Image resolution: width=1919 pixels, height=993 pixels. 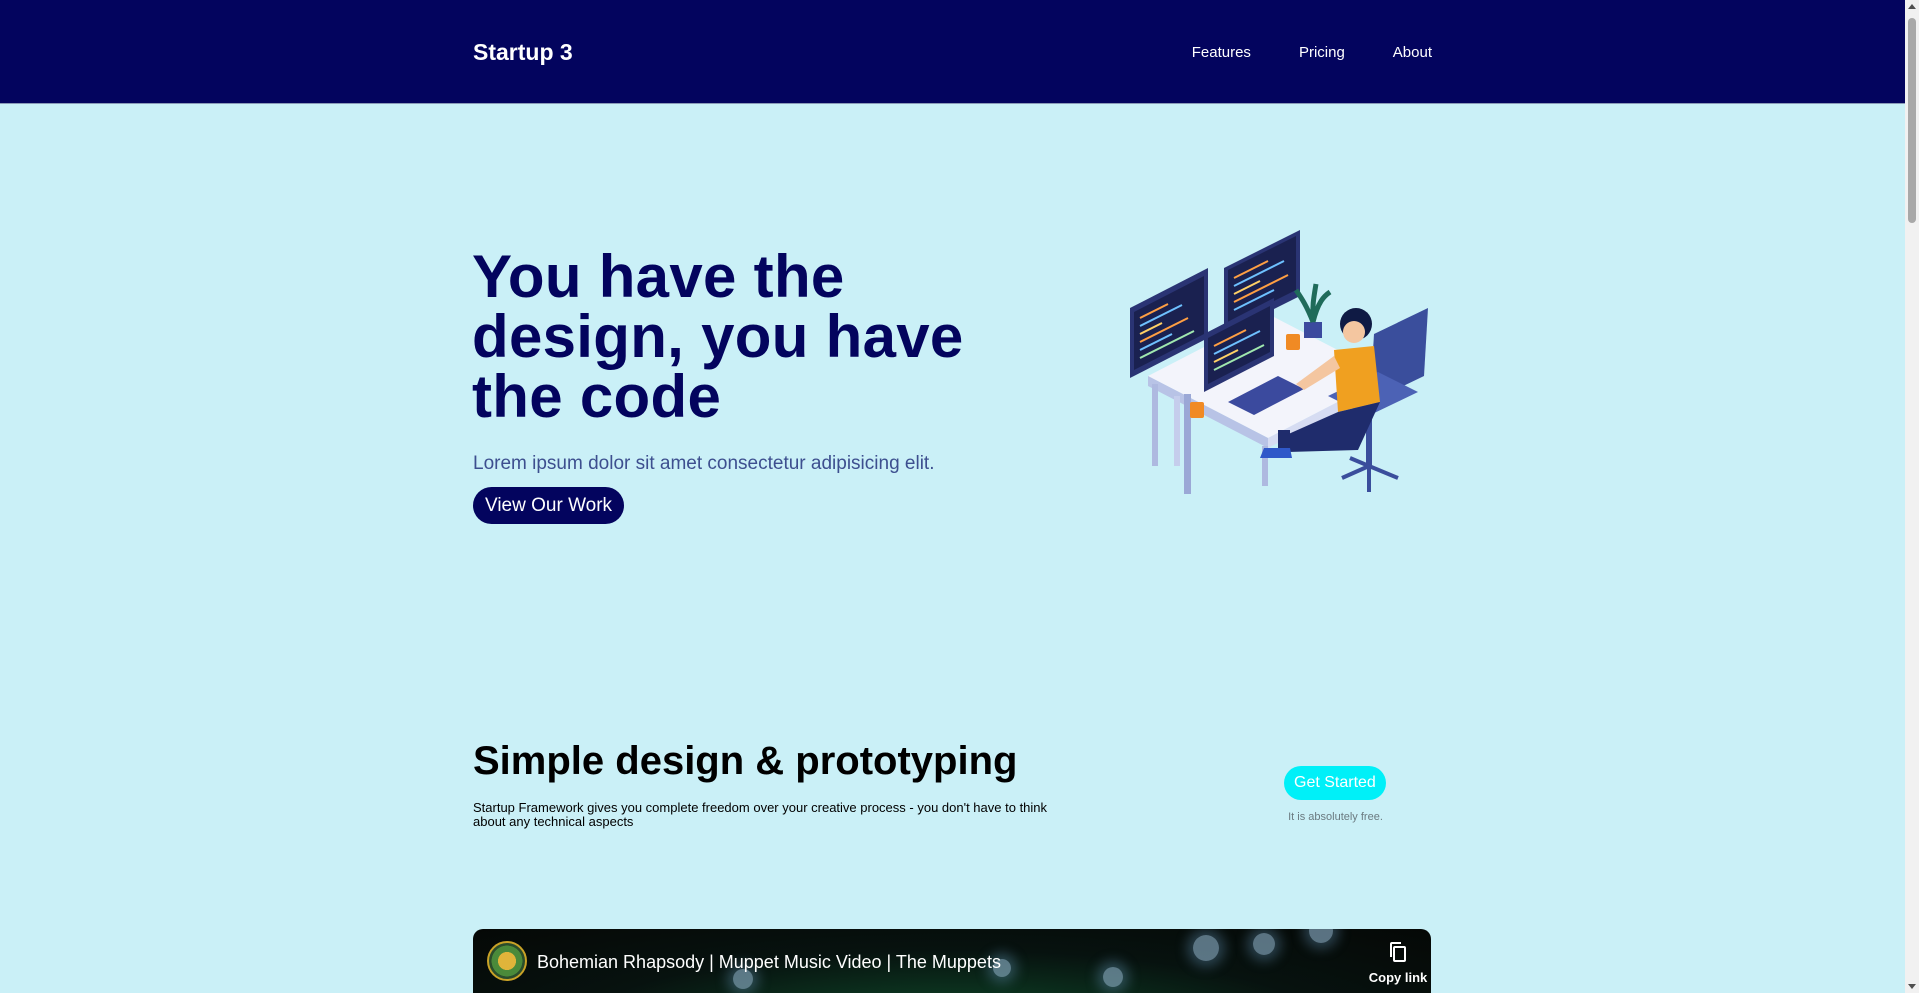 What do you see at coordinates (952, 52) in the screenshot?
I see `navbar: Startup 3 Features Pricing About` at bounding box center [952, 52].